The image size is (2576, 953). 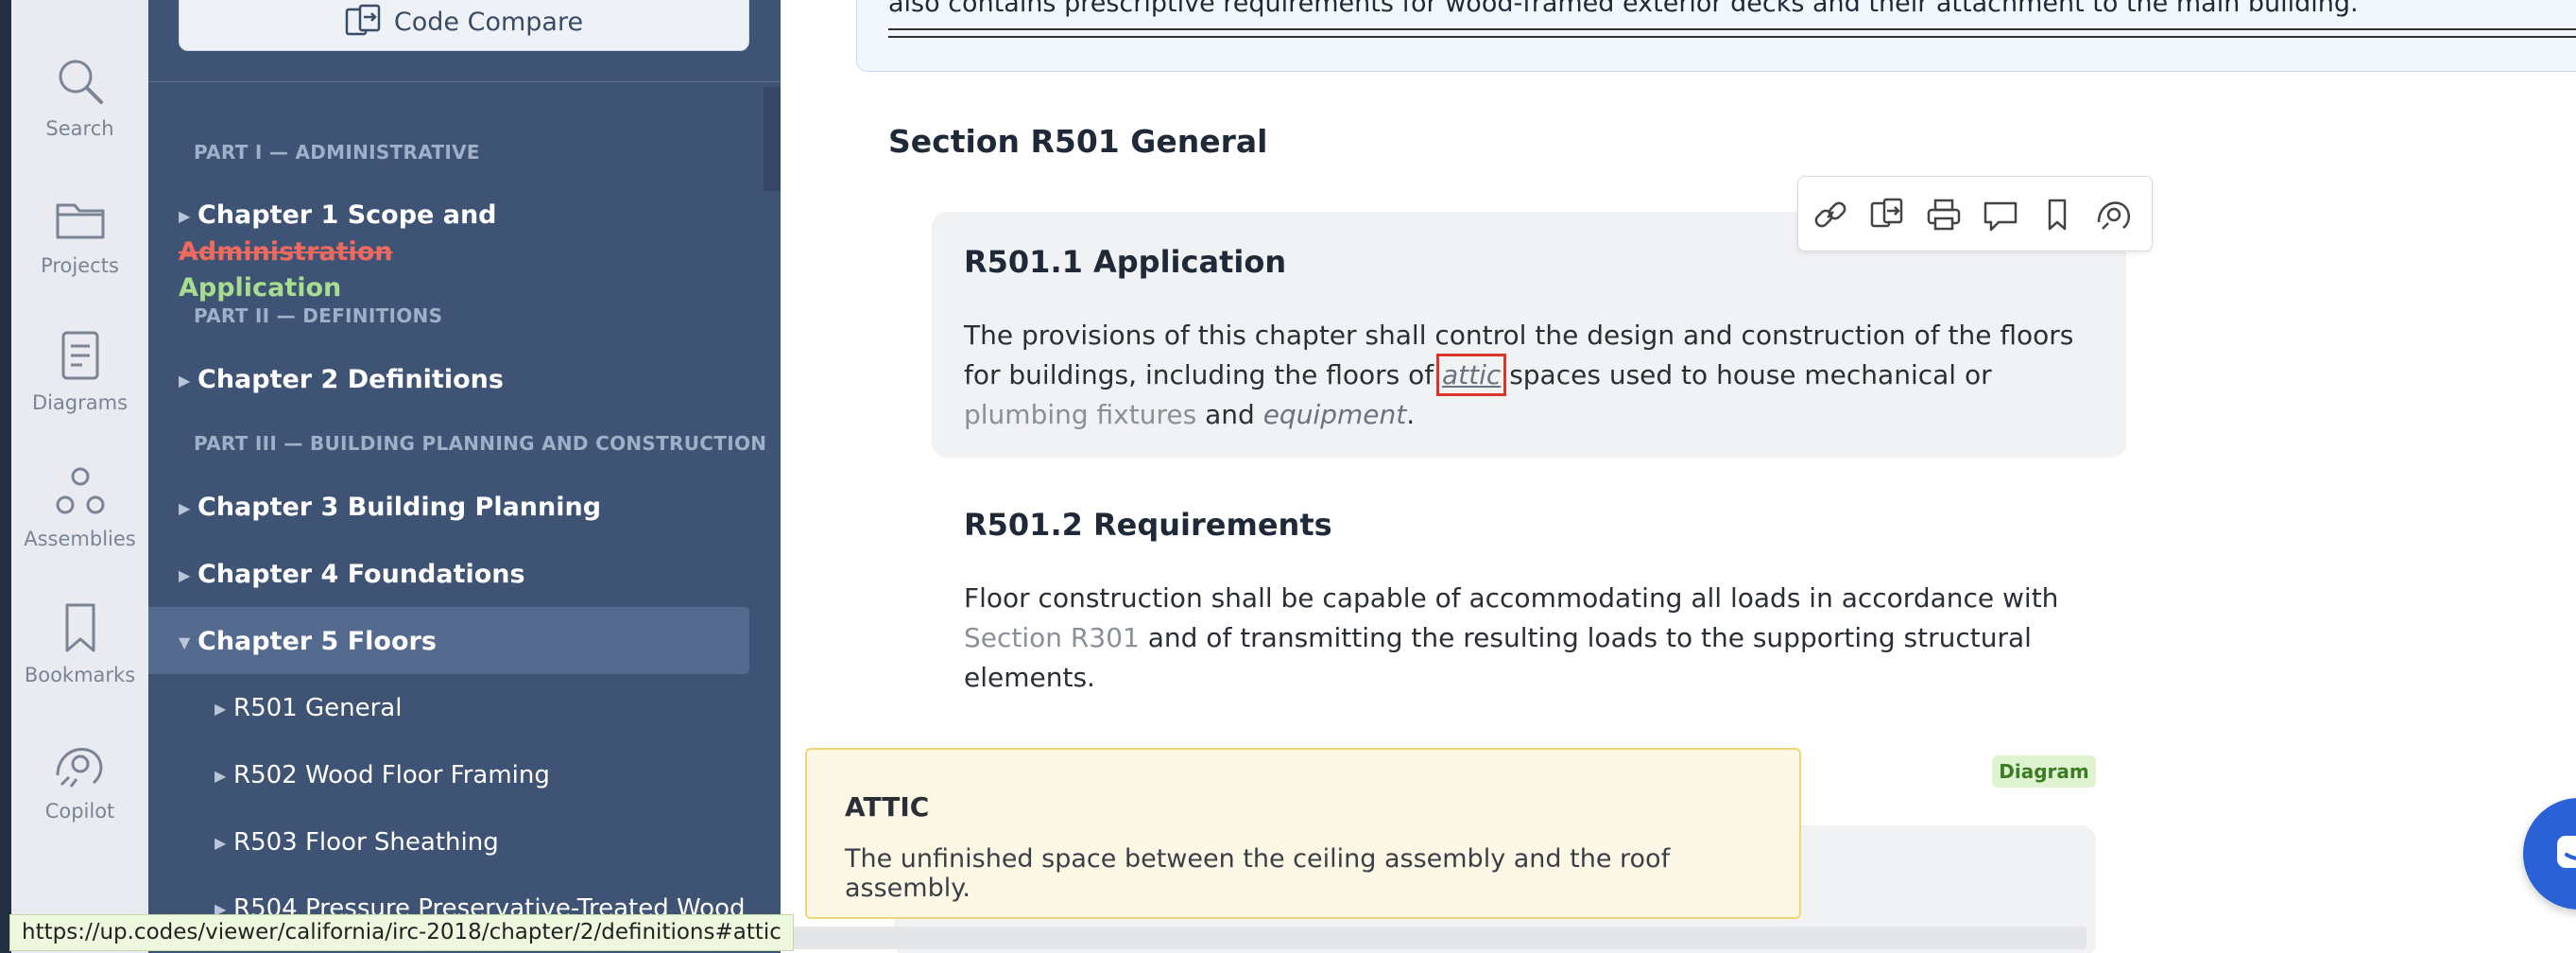 What do you see at coordinates (887, 807) in the screenshot?
I see `tooltip-title: ATTIC` at bounding box center [887, 807].